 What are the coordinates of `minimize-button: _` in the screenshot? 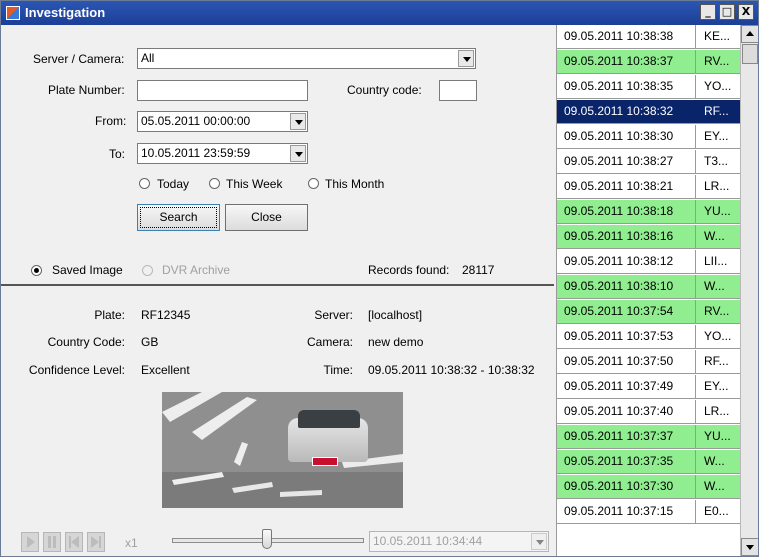 It's located at (708, 12).